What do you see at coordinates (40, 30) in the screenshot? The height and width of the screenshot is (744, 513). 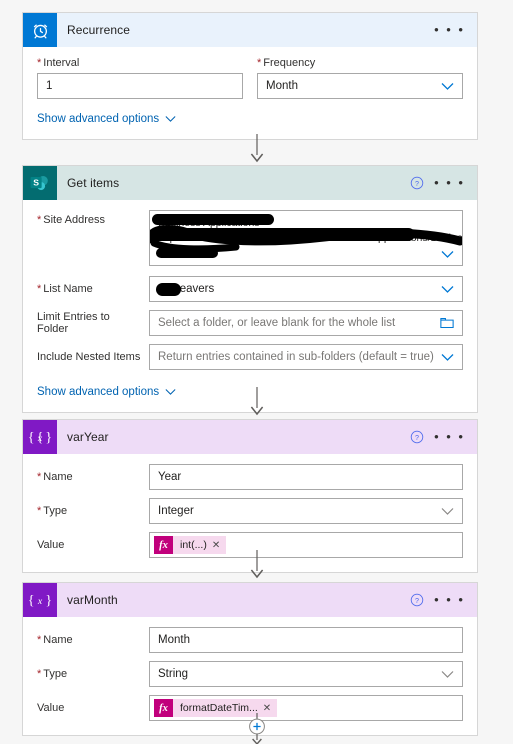 I see `alarm-clock-icon` at bounding box center [40, 30].